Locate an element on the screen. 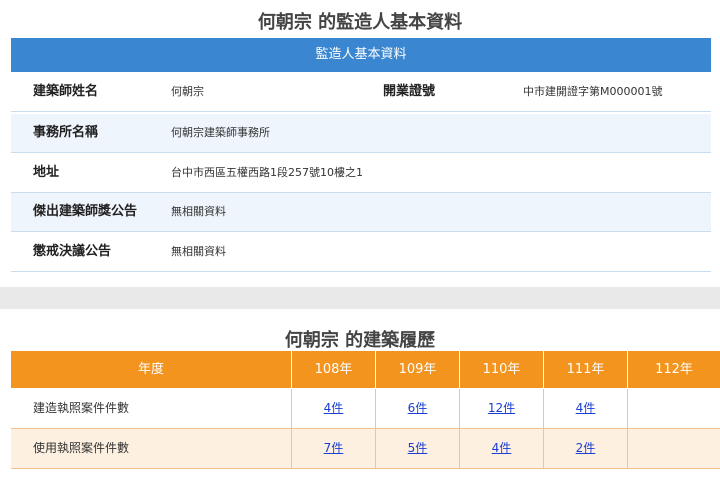 The width and height of the screenshot is (720, 481). construction-110-link: 12件 is located at coordinates (501, 408).